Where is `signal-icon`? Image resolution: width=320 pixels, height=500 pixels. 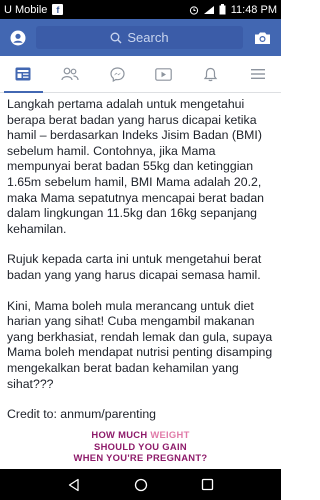 signal-icon is located at coordinates (208, 9).